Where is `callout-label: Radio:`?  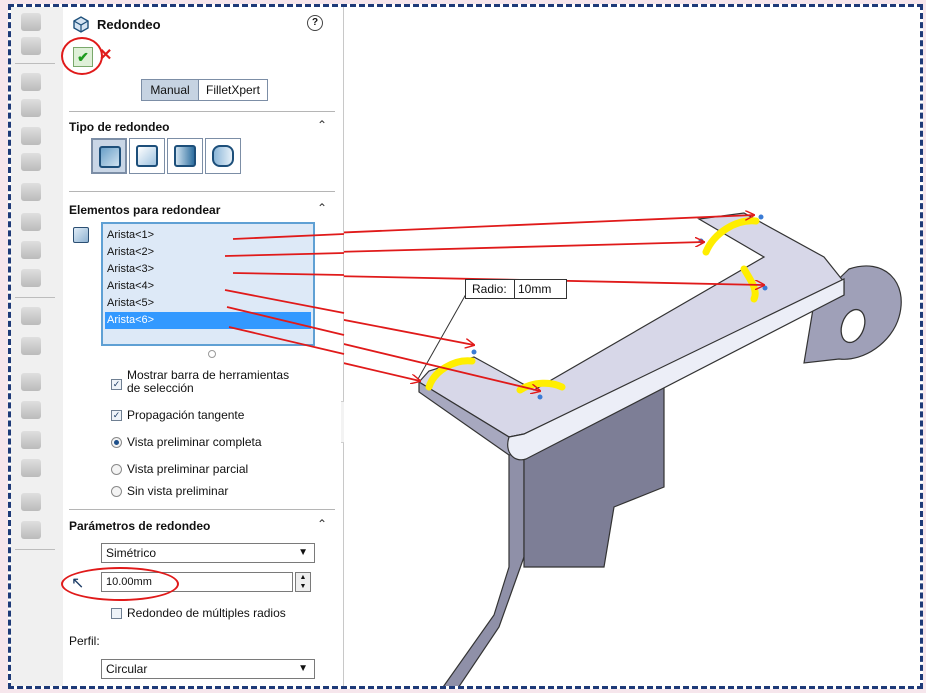
callout-label: Radio: is located at coordinates (489, 289).